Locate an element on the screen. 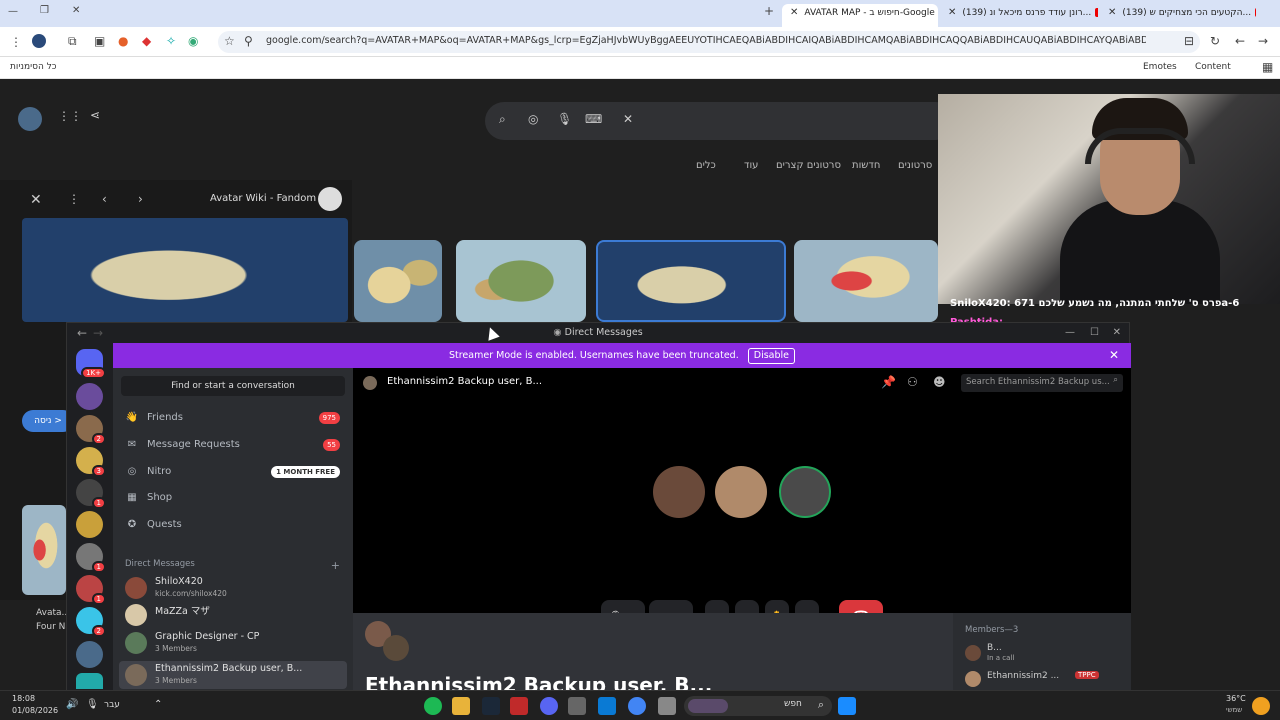 Image resolution: width=1280 pixels, height=720 pixels. app-grid-icon is located at coordinates (607, 706).